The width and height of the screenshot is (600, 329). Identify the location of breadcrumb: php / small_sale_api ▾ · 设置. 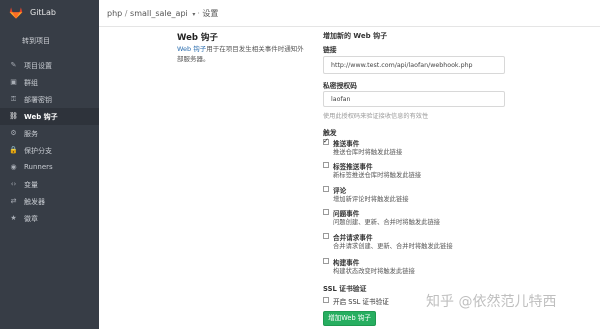
(162, 13).